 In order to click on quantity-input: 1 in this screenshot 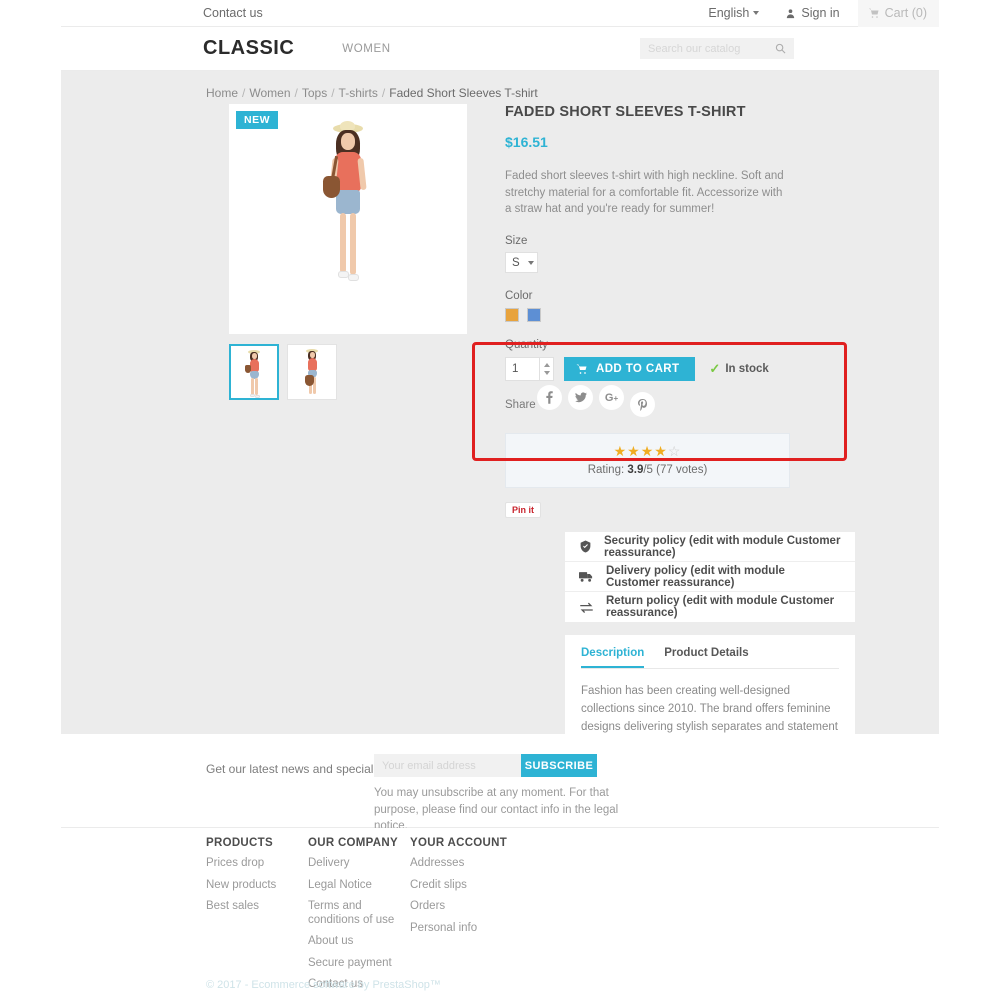, I will do `click(522, 369)`.